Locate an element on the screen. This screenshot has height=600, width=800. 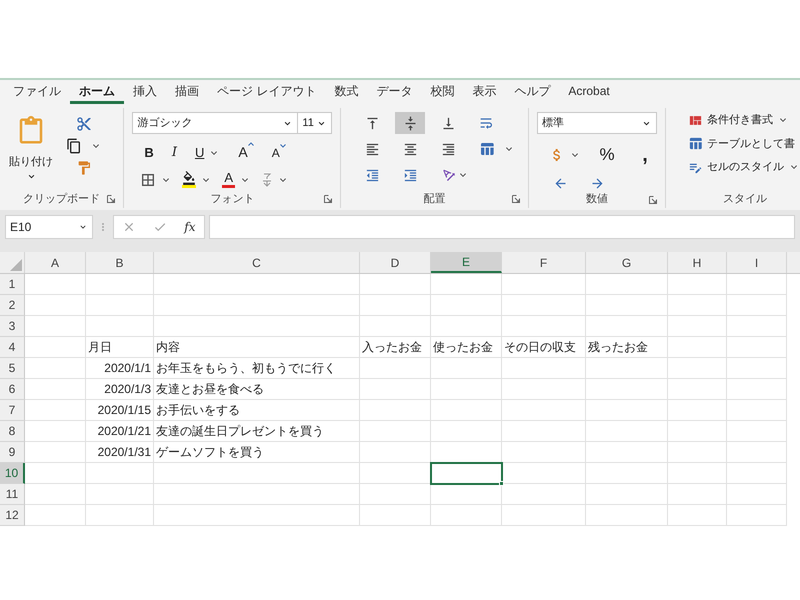
ribbon-tab: 挿入 is located at coordinates (145, 92).